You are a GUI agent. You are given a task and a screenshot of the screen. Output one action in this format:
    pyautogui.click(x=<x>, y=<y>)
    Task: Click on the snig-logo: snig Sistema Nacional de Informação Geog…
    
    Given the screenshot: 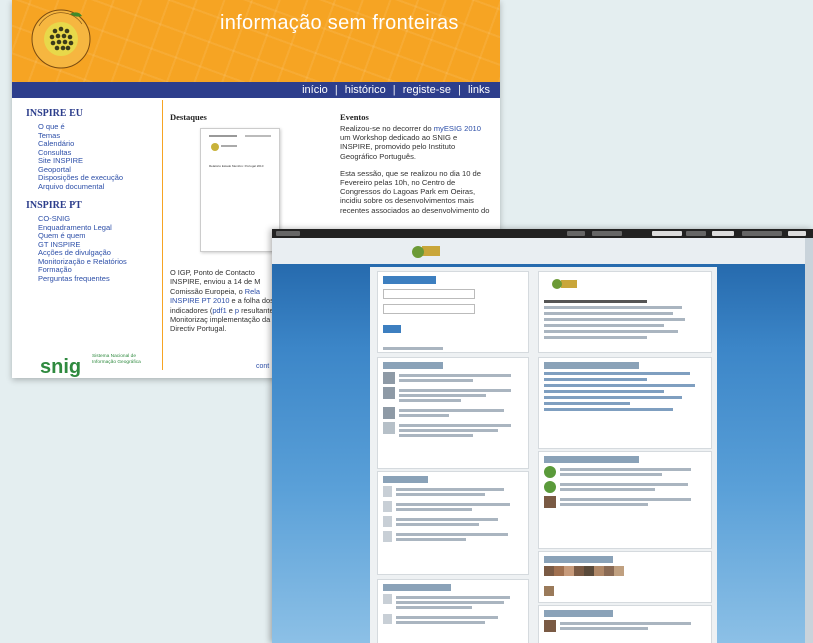 What is the action you would take?
    pyautogui.click(x=90, y=366)
    